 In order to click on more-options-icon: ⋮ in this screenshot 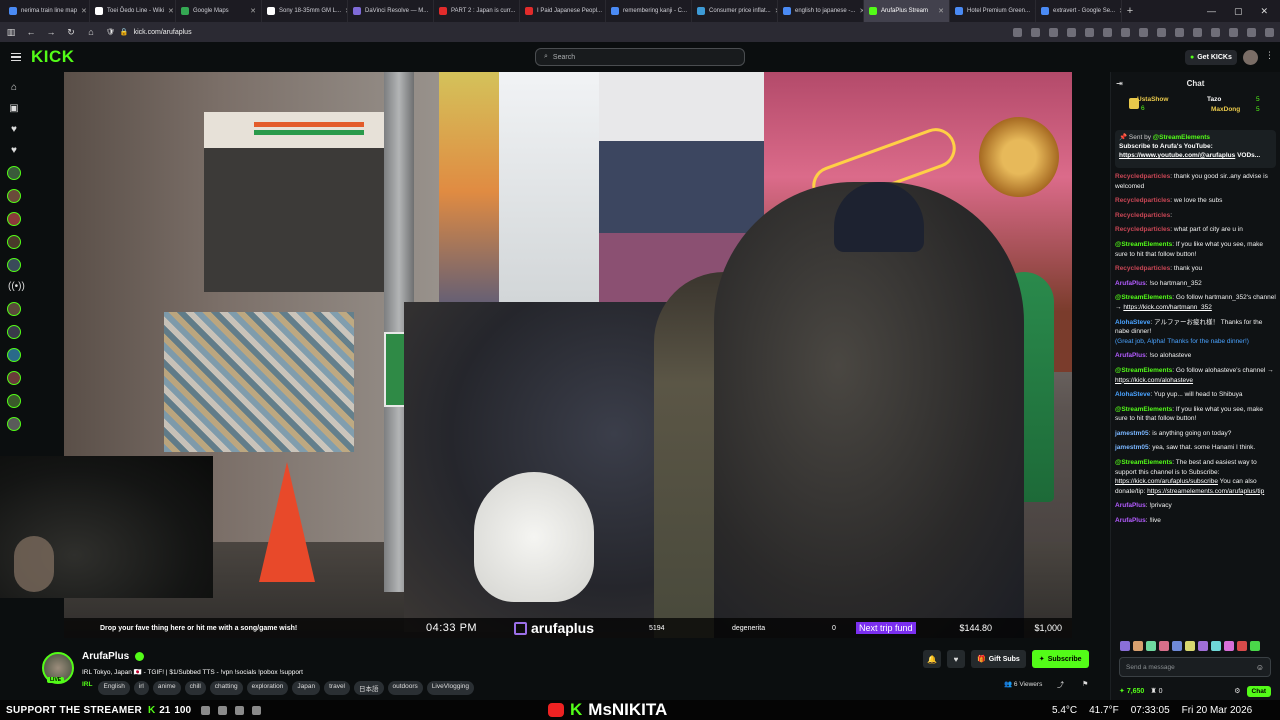, I will do `click(1269, 55)`.